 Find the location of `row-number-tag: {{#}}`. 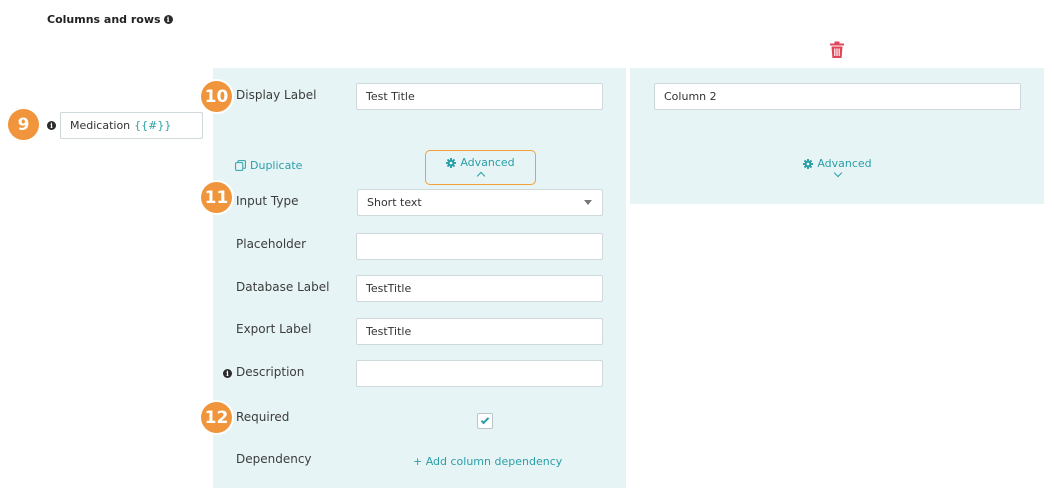

row-number-tag: {{#}} is located at coordinates (153, 125).